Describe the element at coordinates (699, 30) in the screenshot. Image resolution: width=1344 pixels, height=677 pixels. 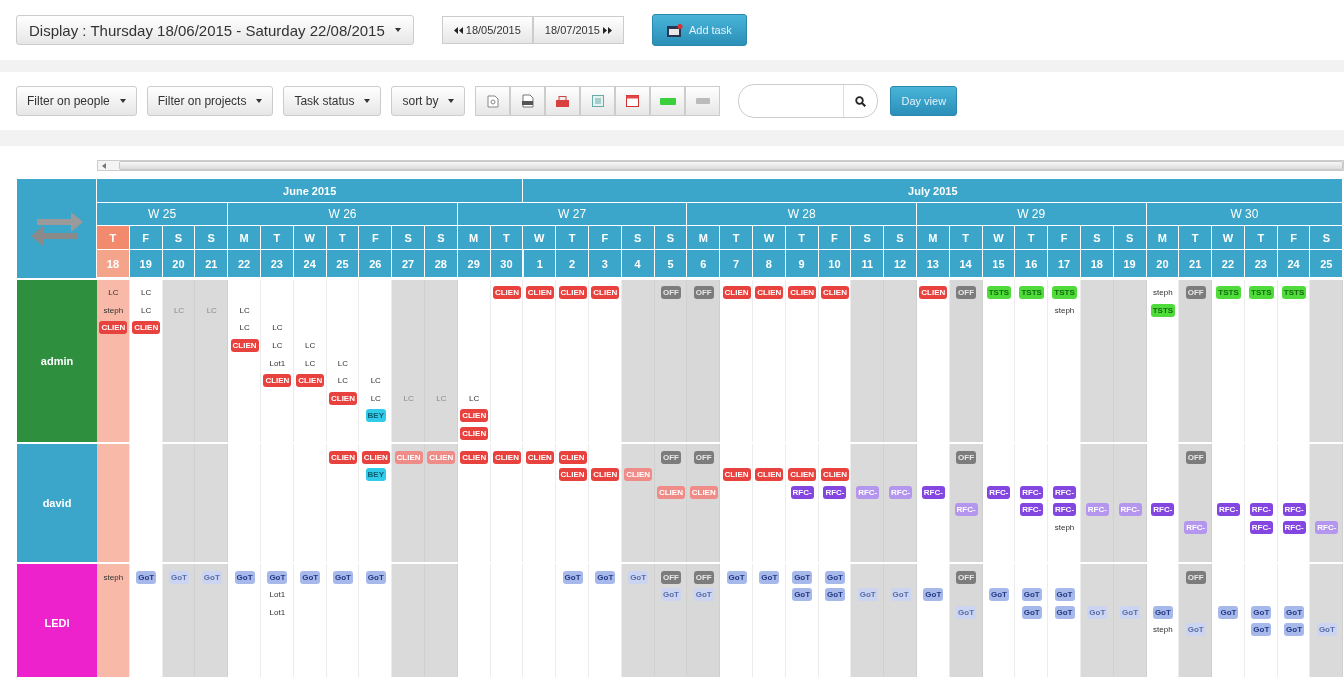
I see `add-task-button: Add task` at that location.